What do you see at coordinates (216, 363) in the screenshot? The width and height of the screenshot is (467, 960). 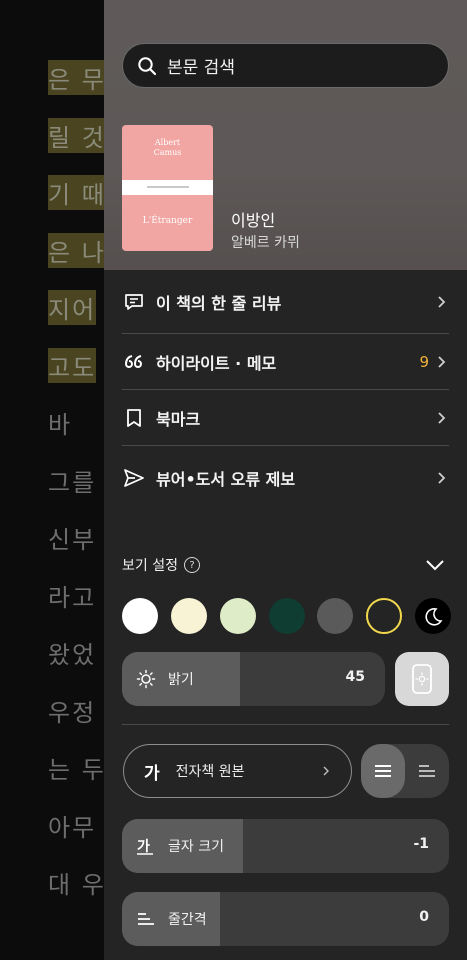 I see `menu-item-label: 하이라이트 · 메모` at bounding box center [216, 363].